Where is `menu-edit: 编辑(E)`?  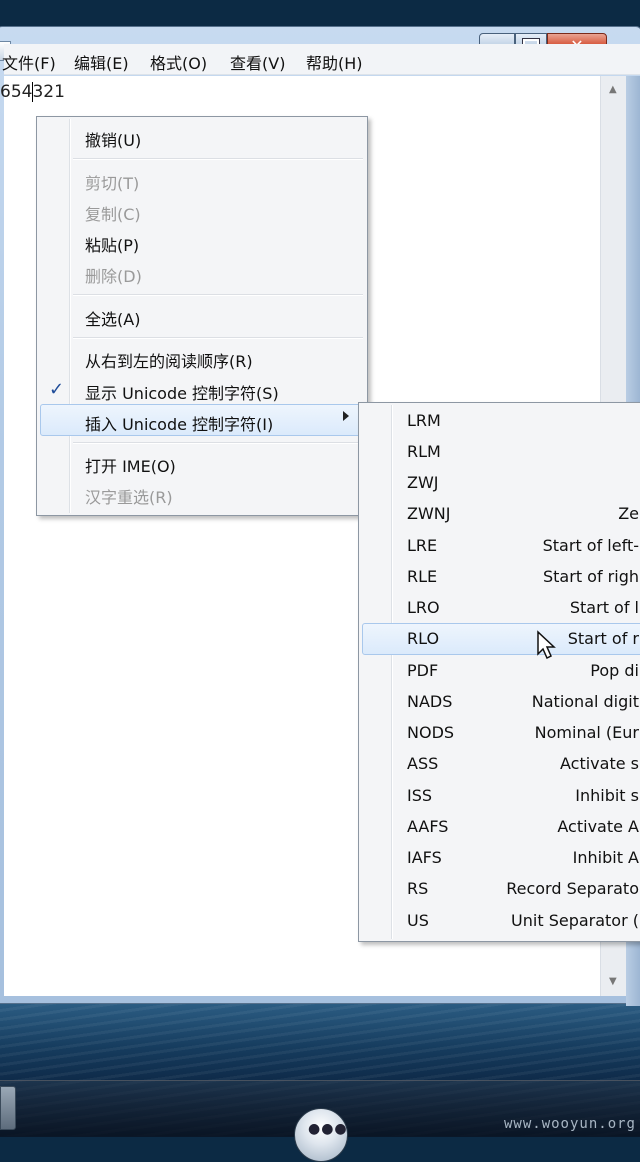 menu-edit: 编辑(E) is located at coordinates (101, 62).